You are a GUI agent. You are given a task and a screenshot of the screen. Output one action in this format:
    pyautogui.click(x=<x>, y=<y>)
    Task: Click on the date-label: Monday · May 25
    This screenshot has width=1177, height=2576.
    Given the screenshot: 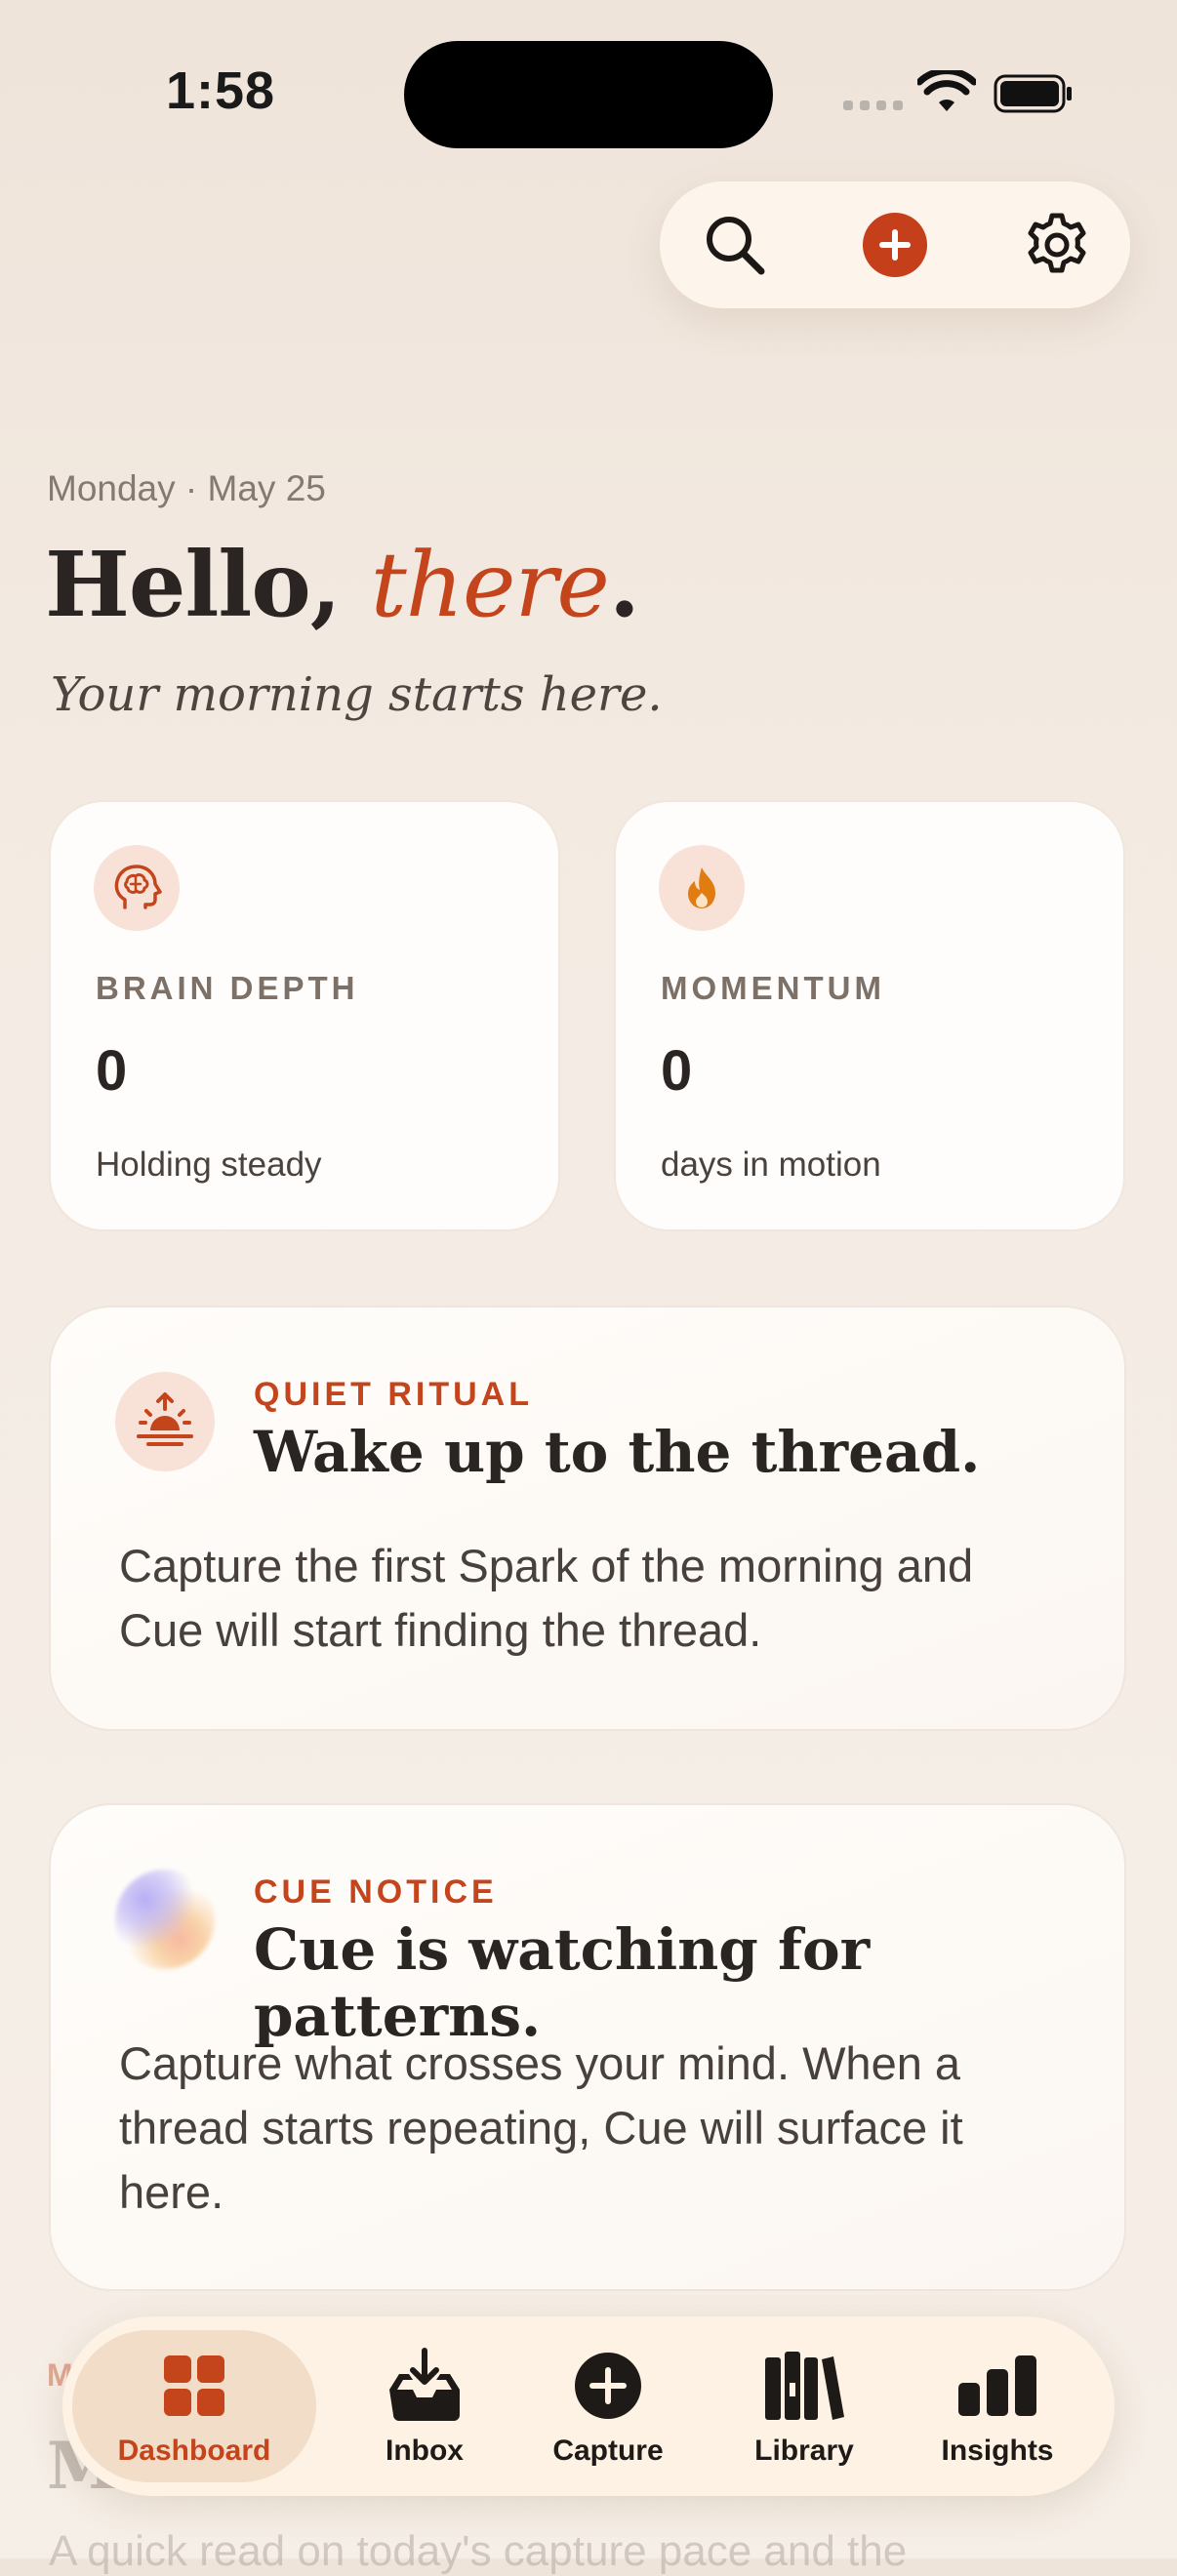 What is the action you would take?
    pyautogui.click(x=187, y=488)
    